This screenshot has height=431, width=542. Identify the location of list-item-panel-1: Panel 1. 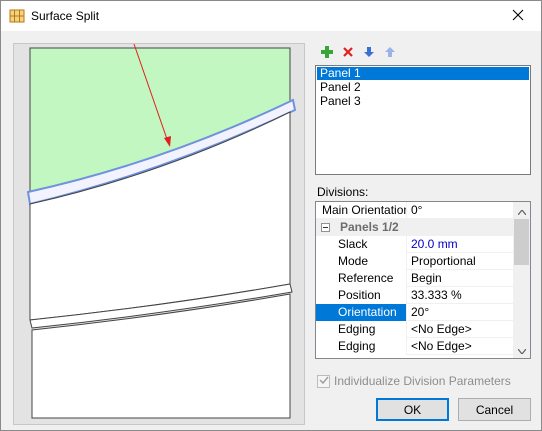
(423, 73).